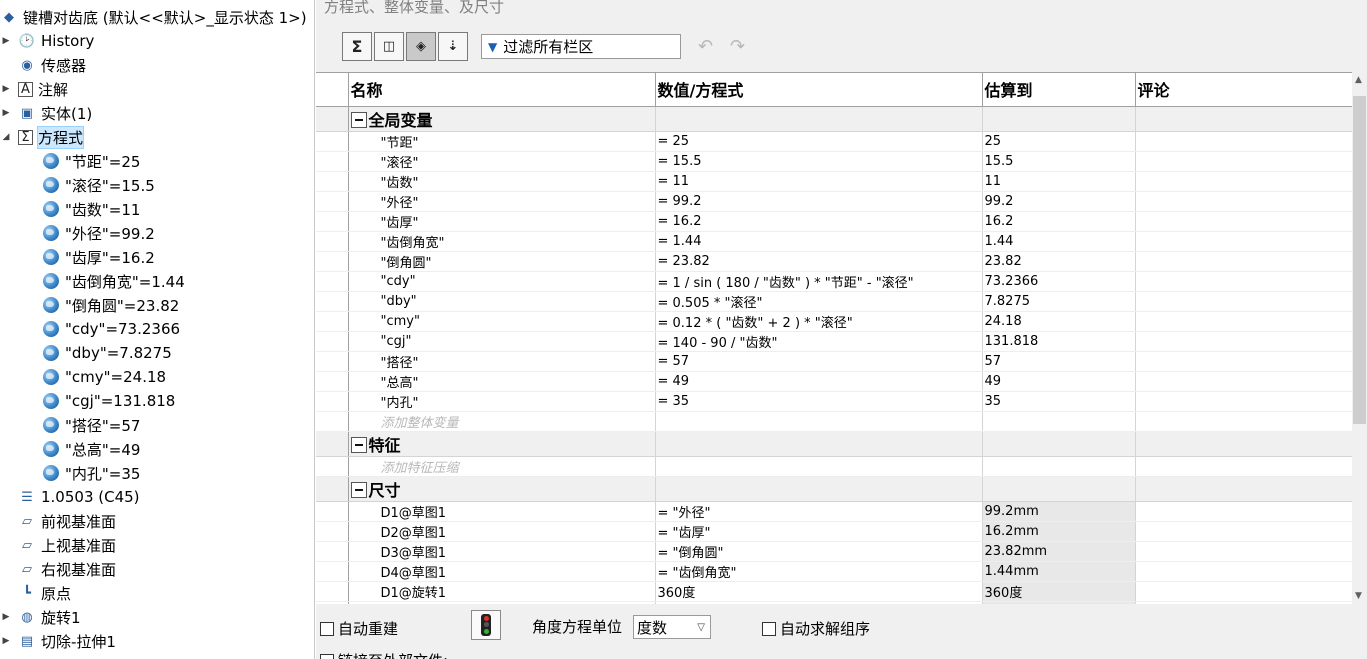 This screenshot has height=659, width=1367. Describe the element at coordinates (819, 401) in the screenshot. I see `value-equation-cell: = 35` at that location.